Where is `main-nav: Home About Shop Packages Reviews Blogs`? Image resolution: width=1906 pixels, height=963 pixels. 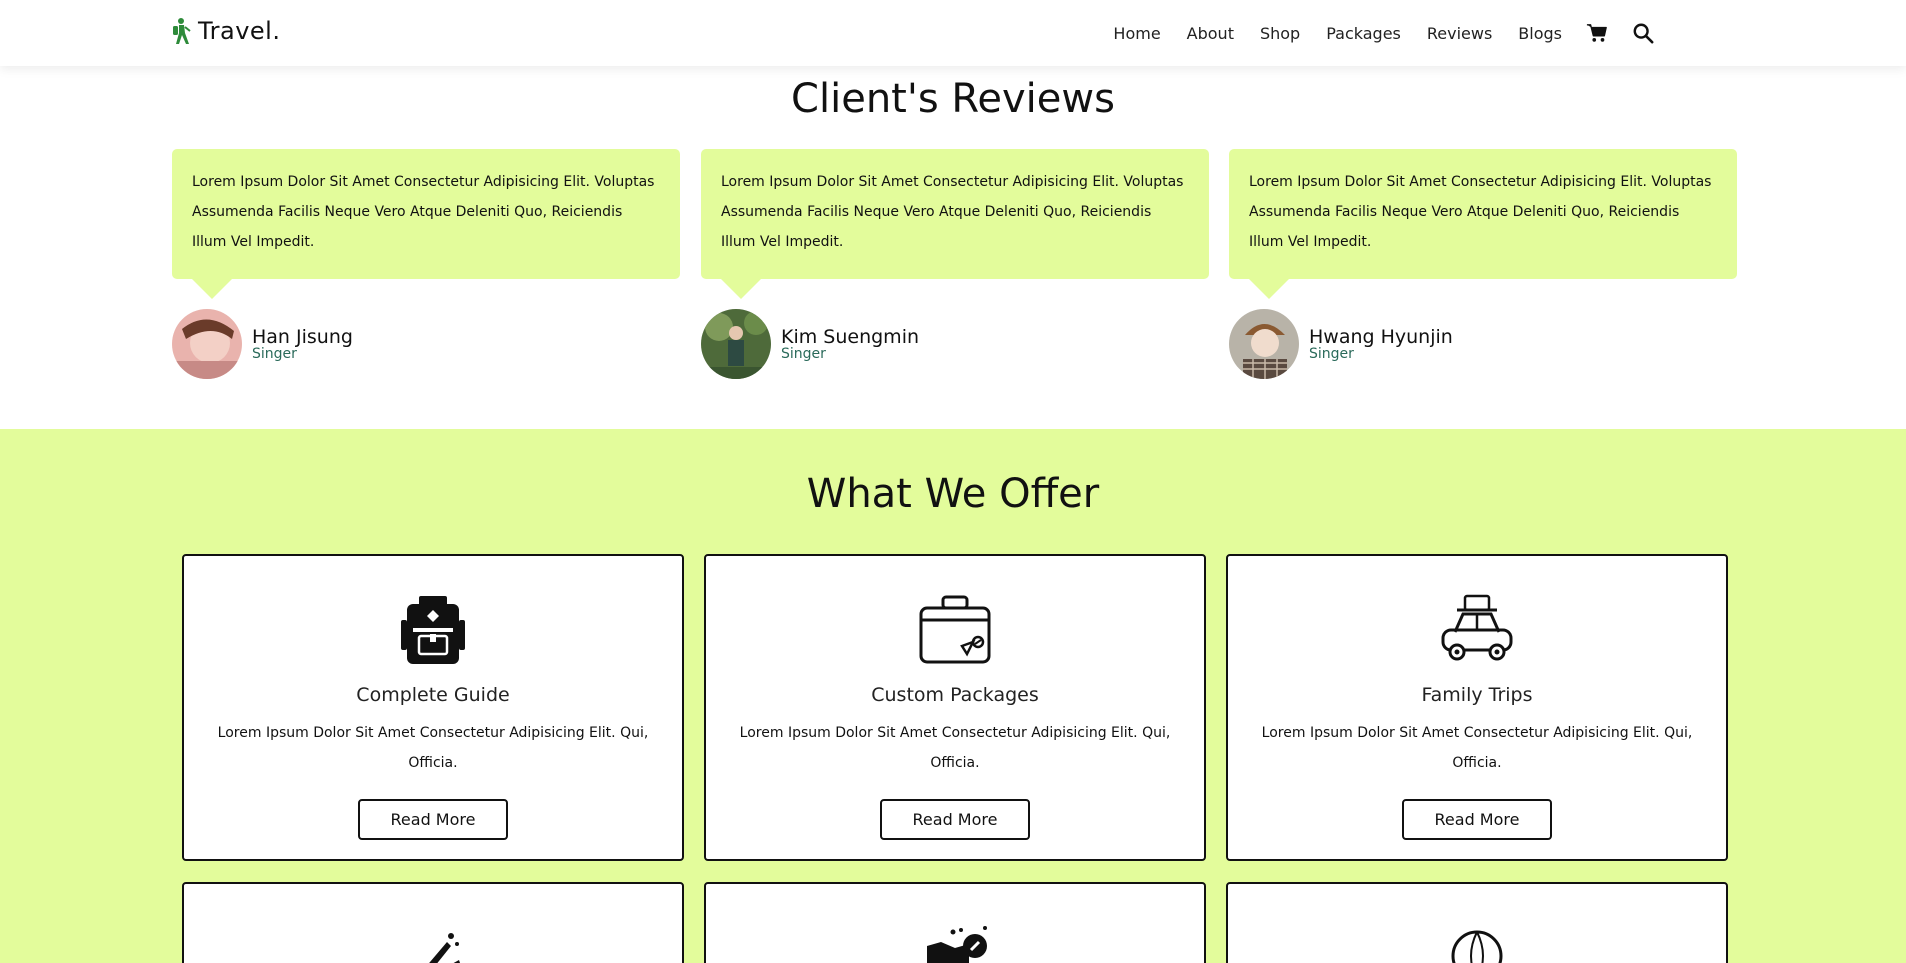
main-nav: Home About Shop Packages Reviews Blogs is located at coordinates (1370, 33).